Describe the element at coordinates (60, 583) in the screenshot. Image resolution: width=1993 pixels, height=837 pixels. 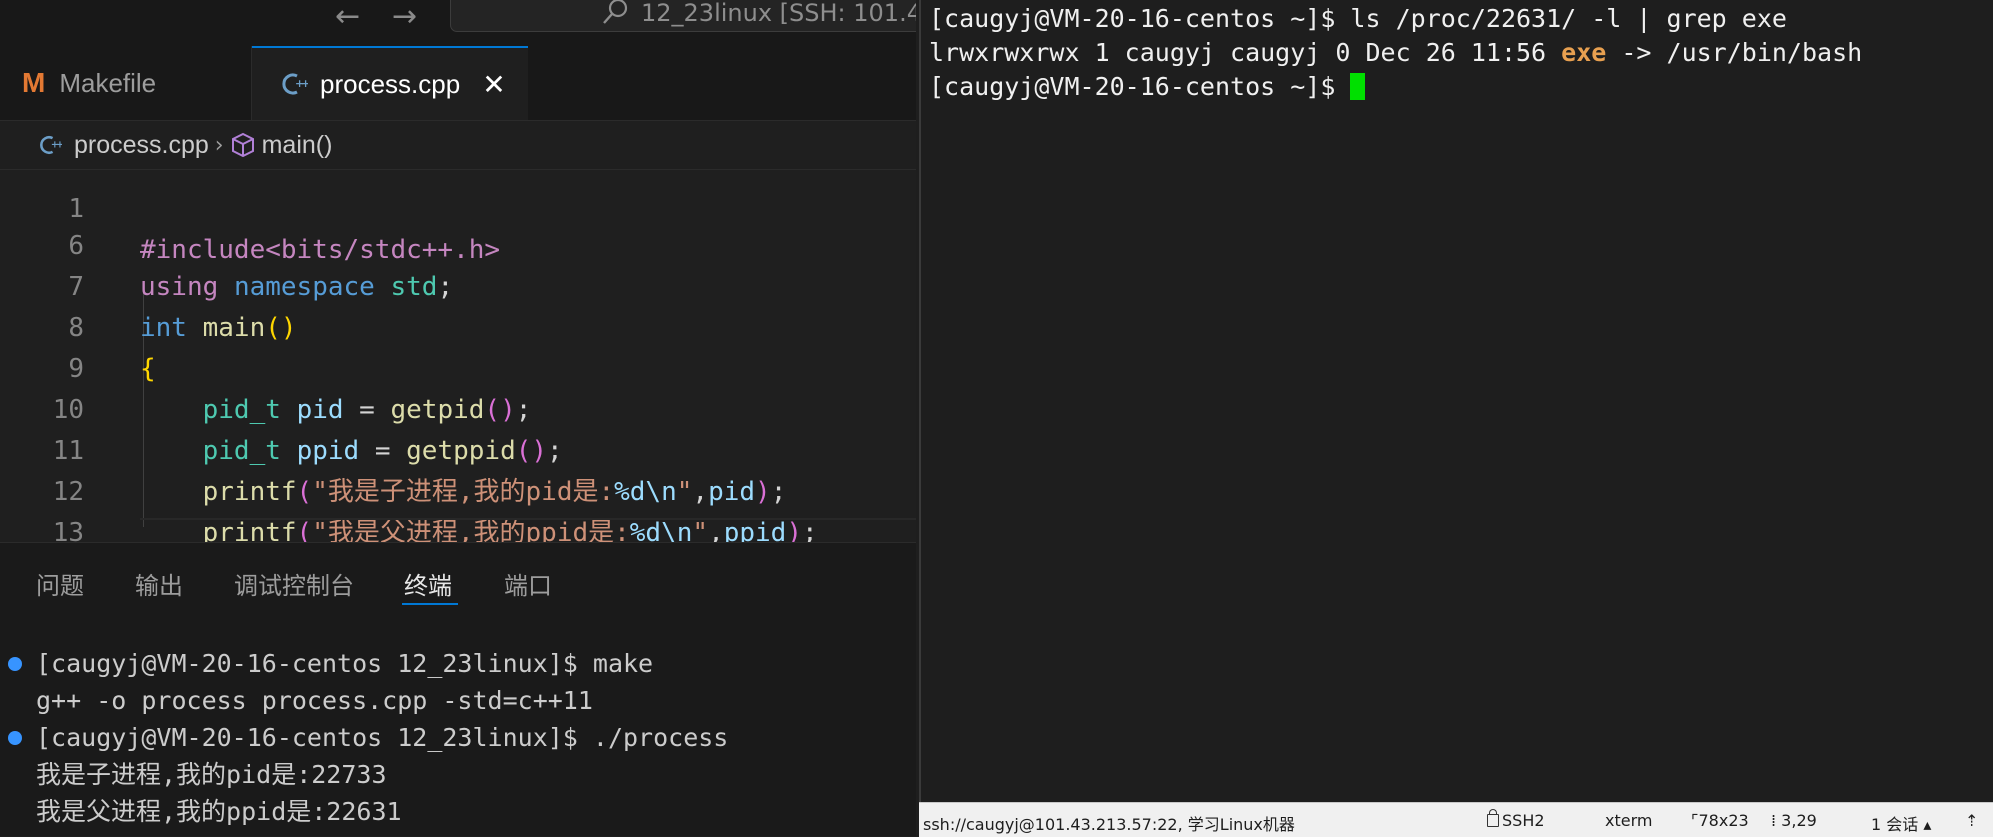
I see `tab-problems: 问题` at that location.